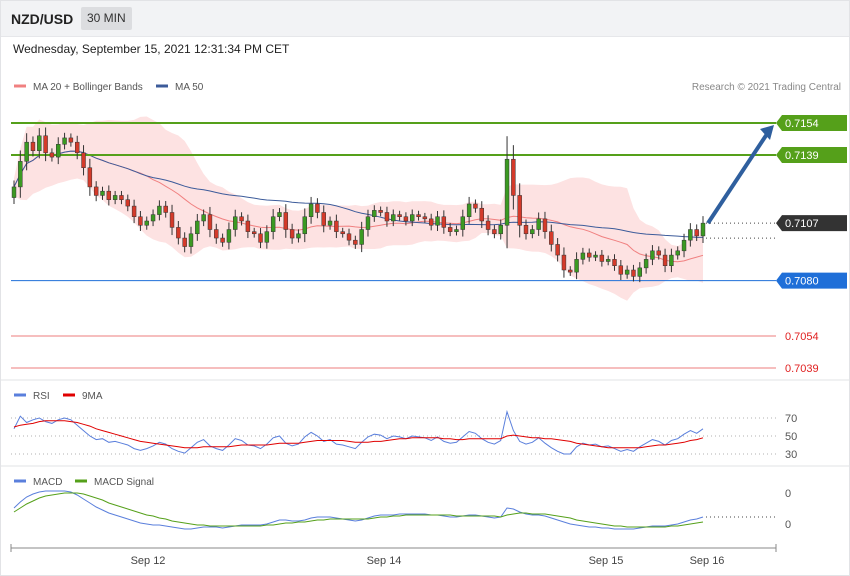  What do you see at coordinates (791, 437) in the screenshot?
I see `rsi-tick-label: 50` at bounding box center [791, 437].